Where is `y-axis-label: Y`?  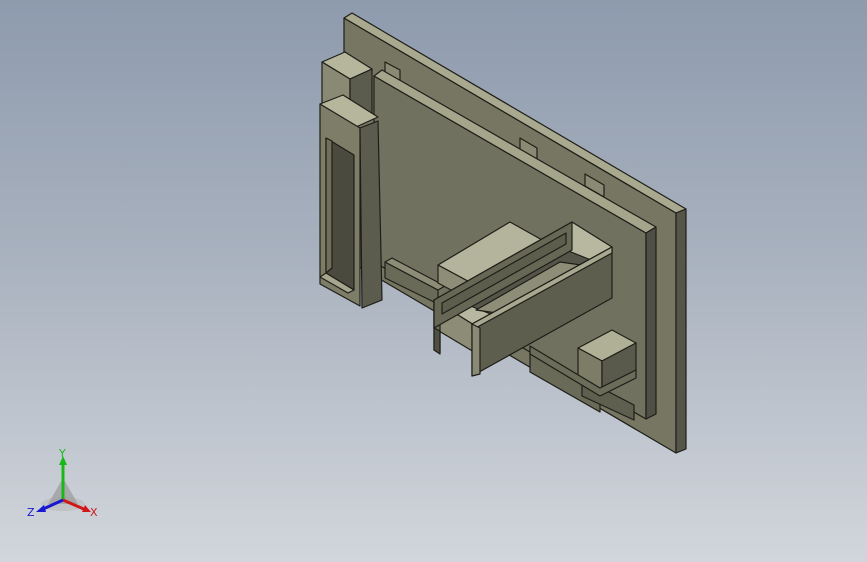 y-axis-label: Y is located at coordinates (62, 454).